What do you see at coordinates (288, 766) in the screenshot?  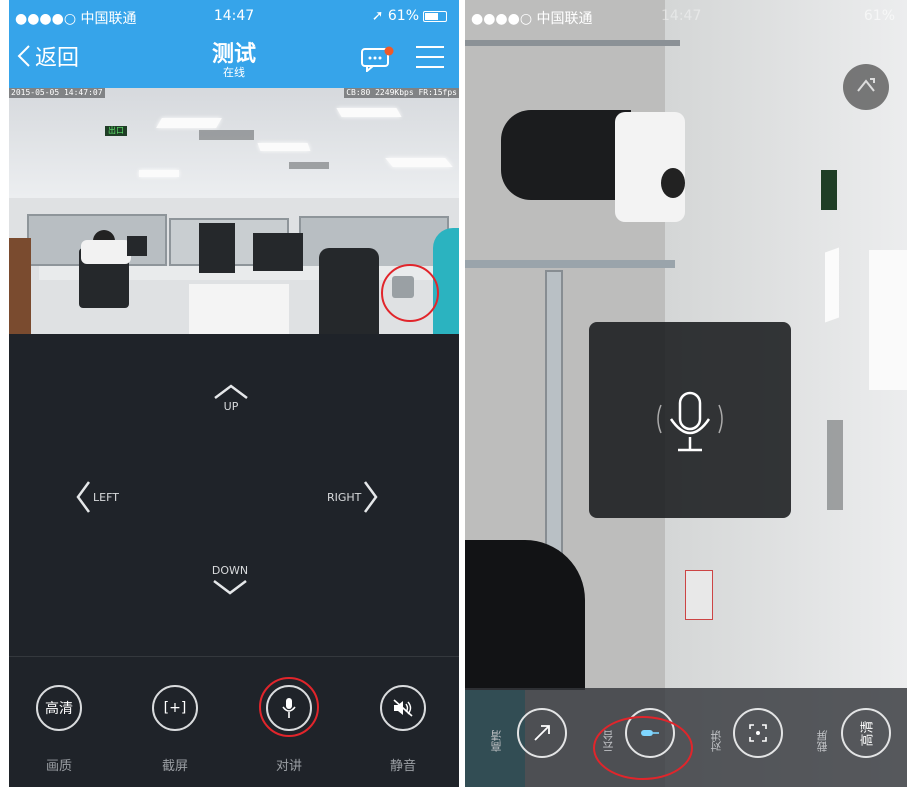 I see `talk-label: 对讲` at bounding box center [288, 766].